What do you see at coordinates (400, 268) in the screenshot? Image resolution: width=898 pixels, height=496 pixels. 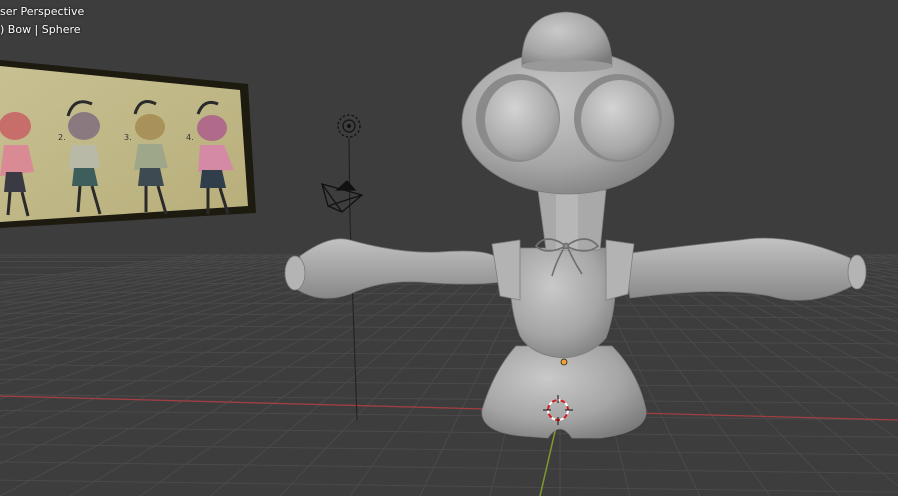 I see `left-arm` at bounding box center [400, 268].